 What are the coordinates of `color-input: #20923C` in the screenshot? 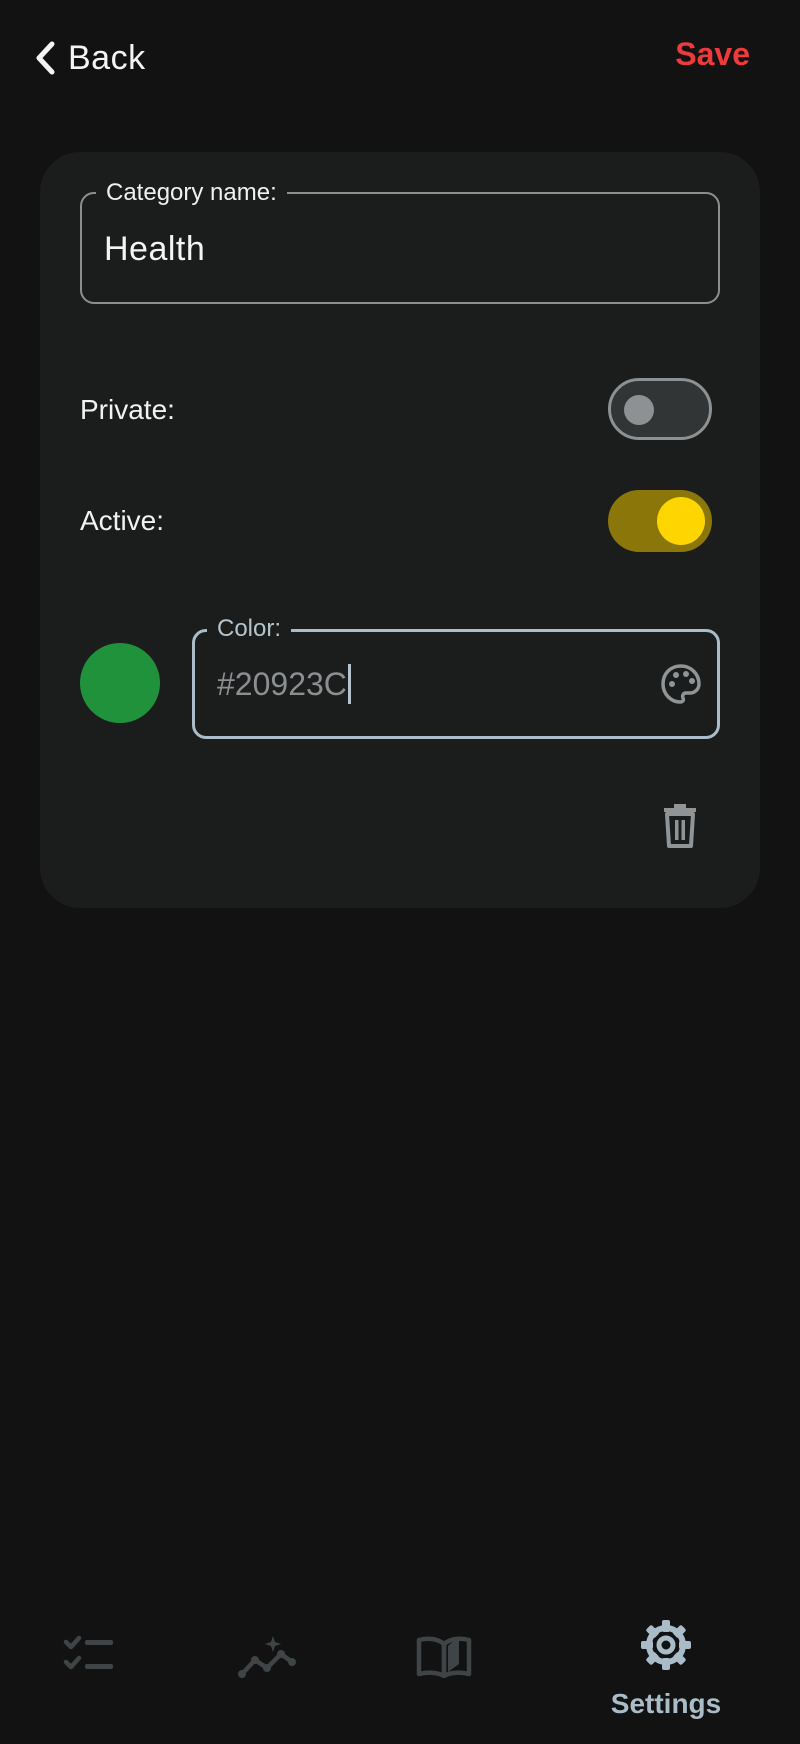 It's located at (284, 684).